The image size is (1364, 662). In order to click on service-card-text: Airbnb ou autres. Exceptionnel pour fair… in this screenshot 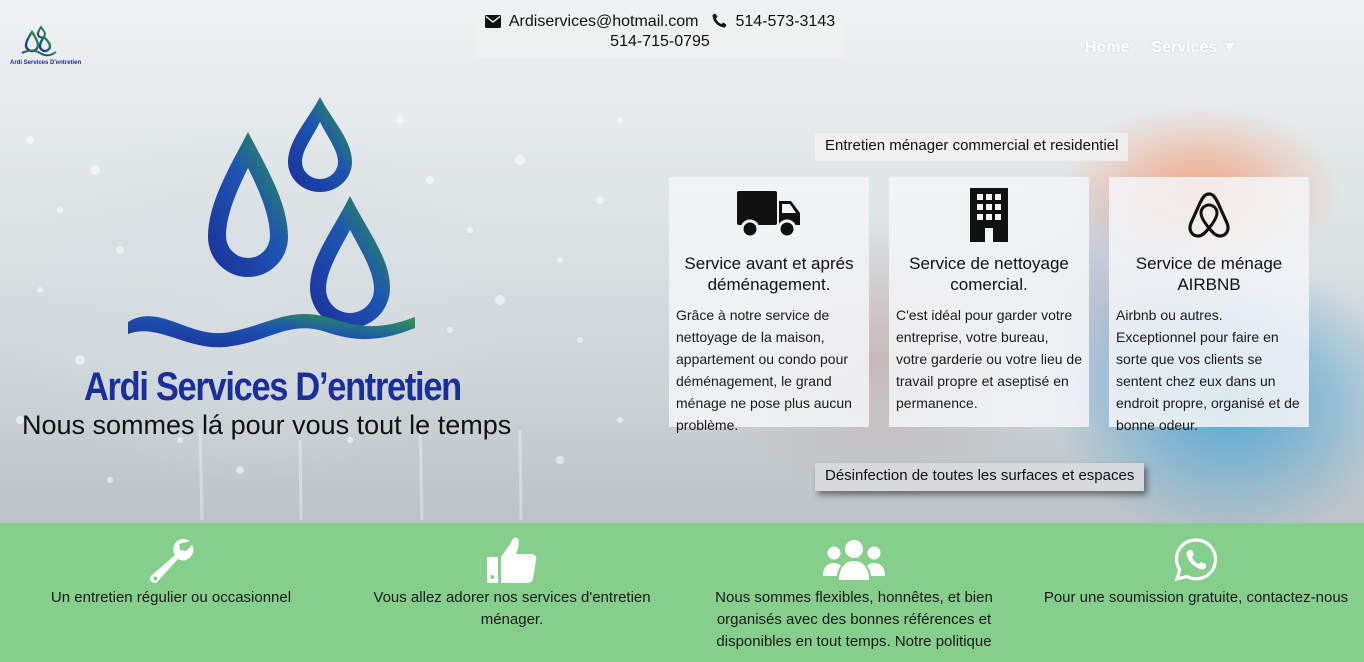, I will do `click(1208, 370)`.